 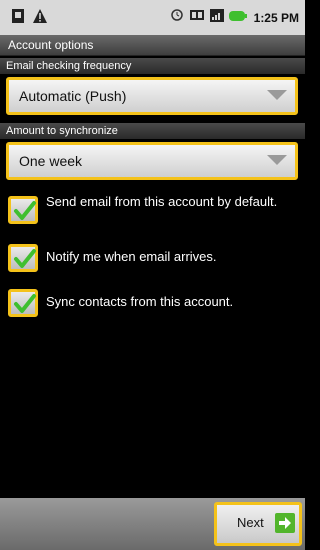 I want to click on sim-card-icon, so click(x=18, y=18).